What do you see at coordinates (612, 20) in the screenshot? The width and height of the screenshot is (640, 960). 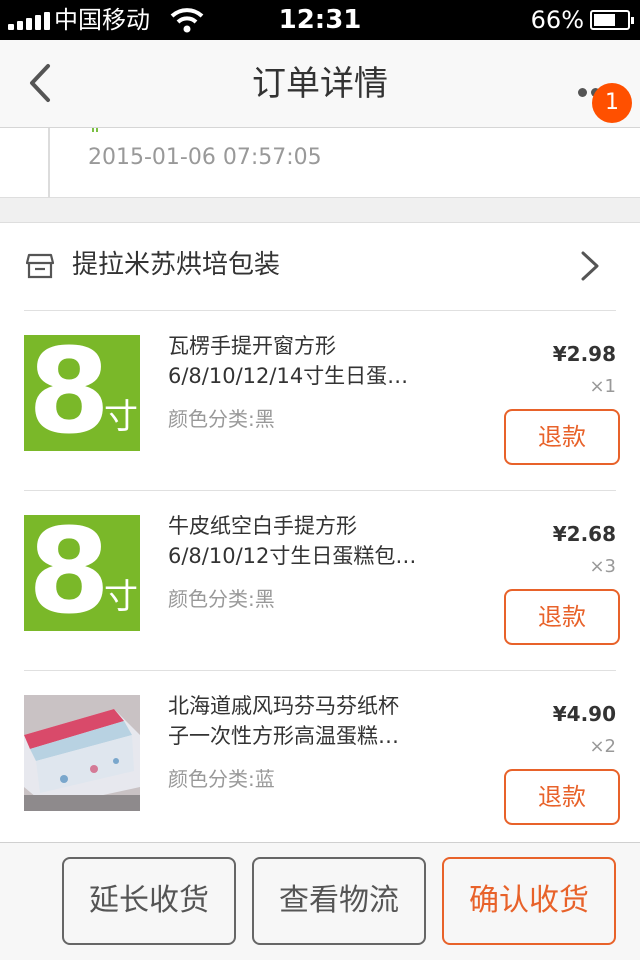 I see `battery-icon` at bounding box center [612, 20].